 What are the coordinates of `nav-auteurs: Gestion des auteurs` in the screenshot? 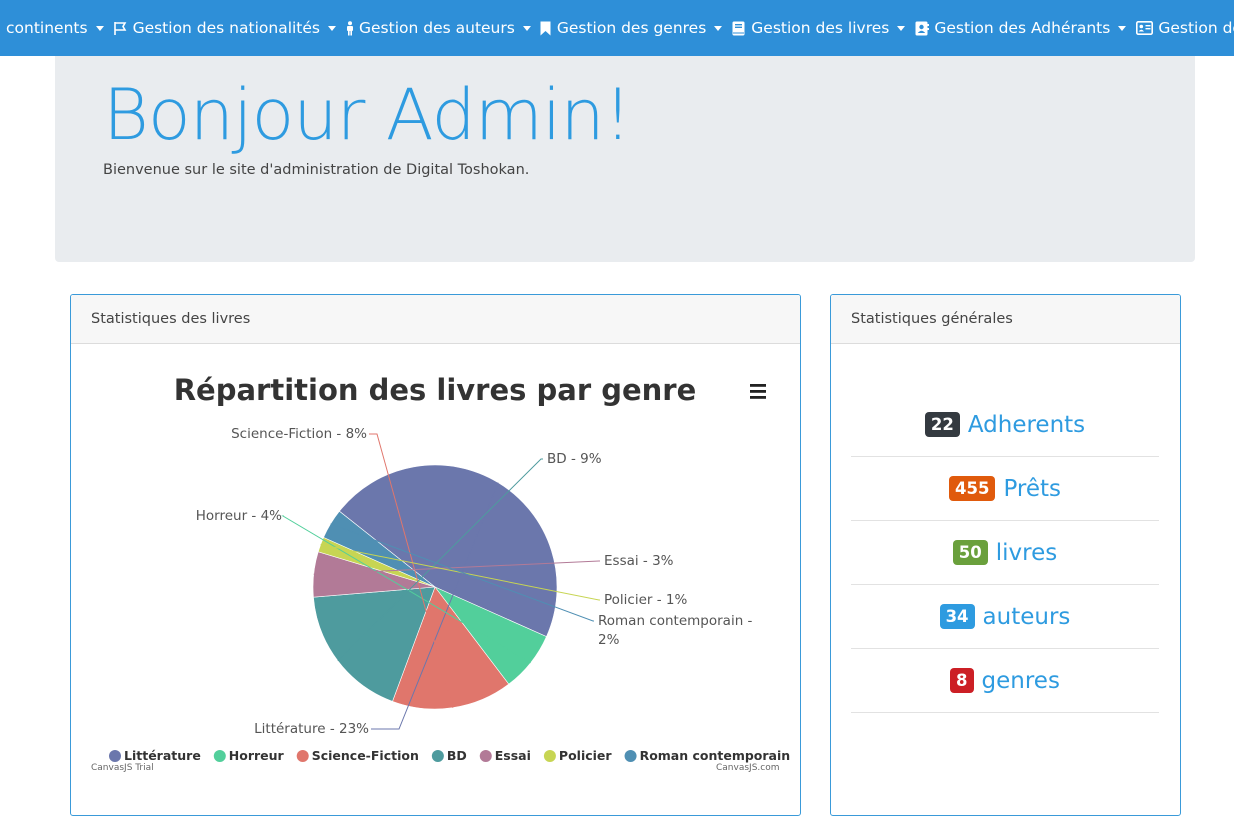 It's located at (442, 28).